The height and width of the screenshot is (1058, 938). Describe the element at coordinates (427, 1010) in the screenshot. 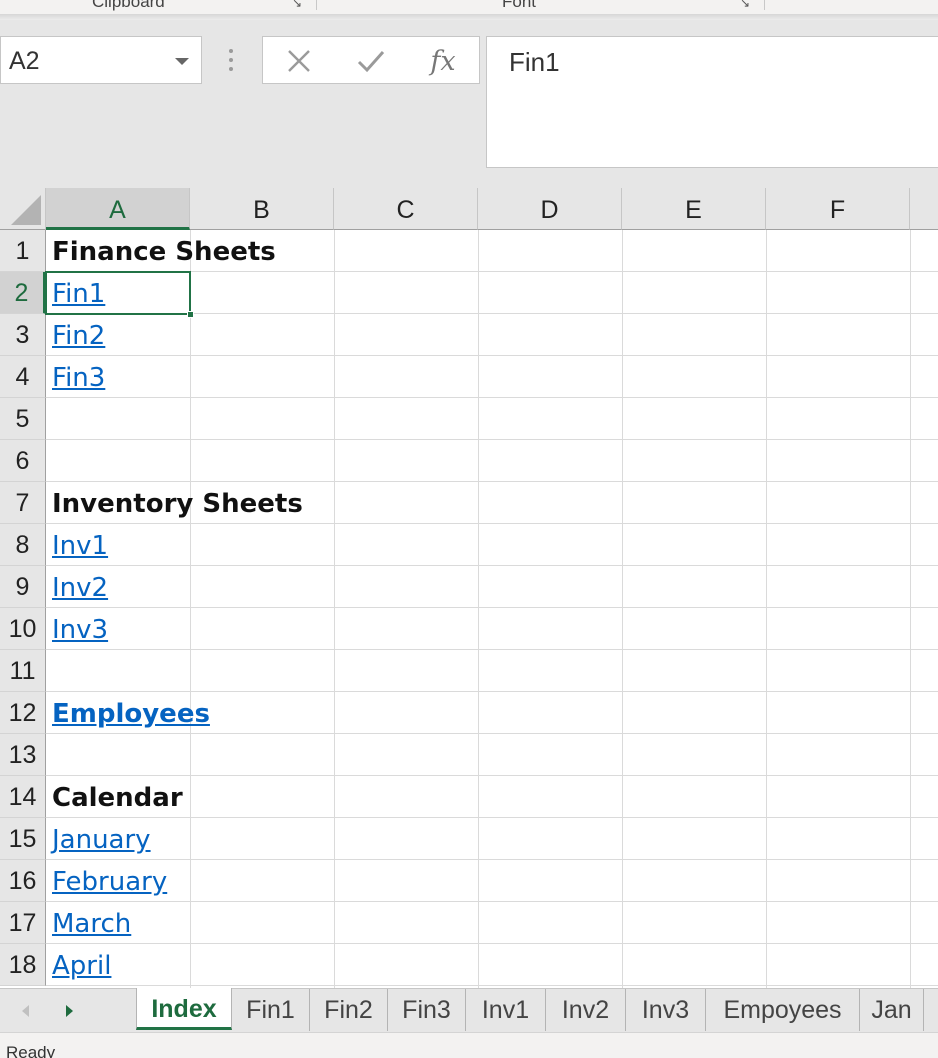

I see `sheet-tab-fin3: Fin3` at that location.